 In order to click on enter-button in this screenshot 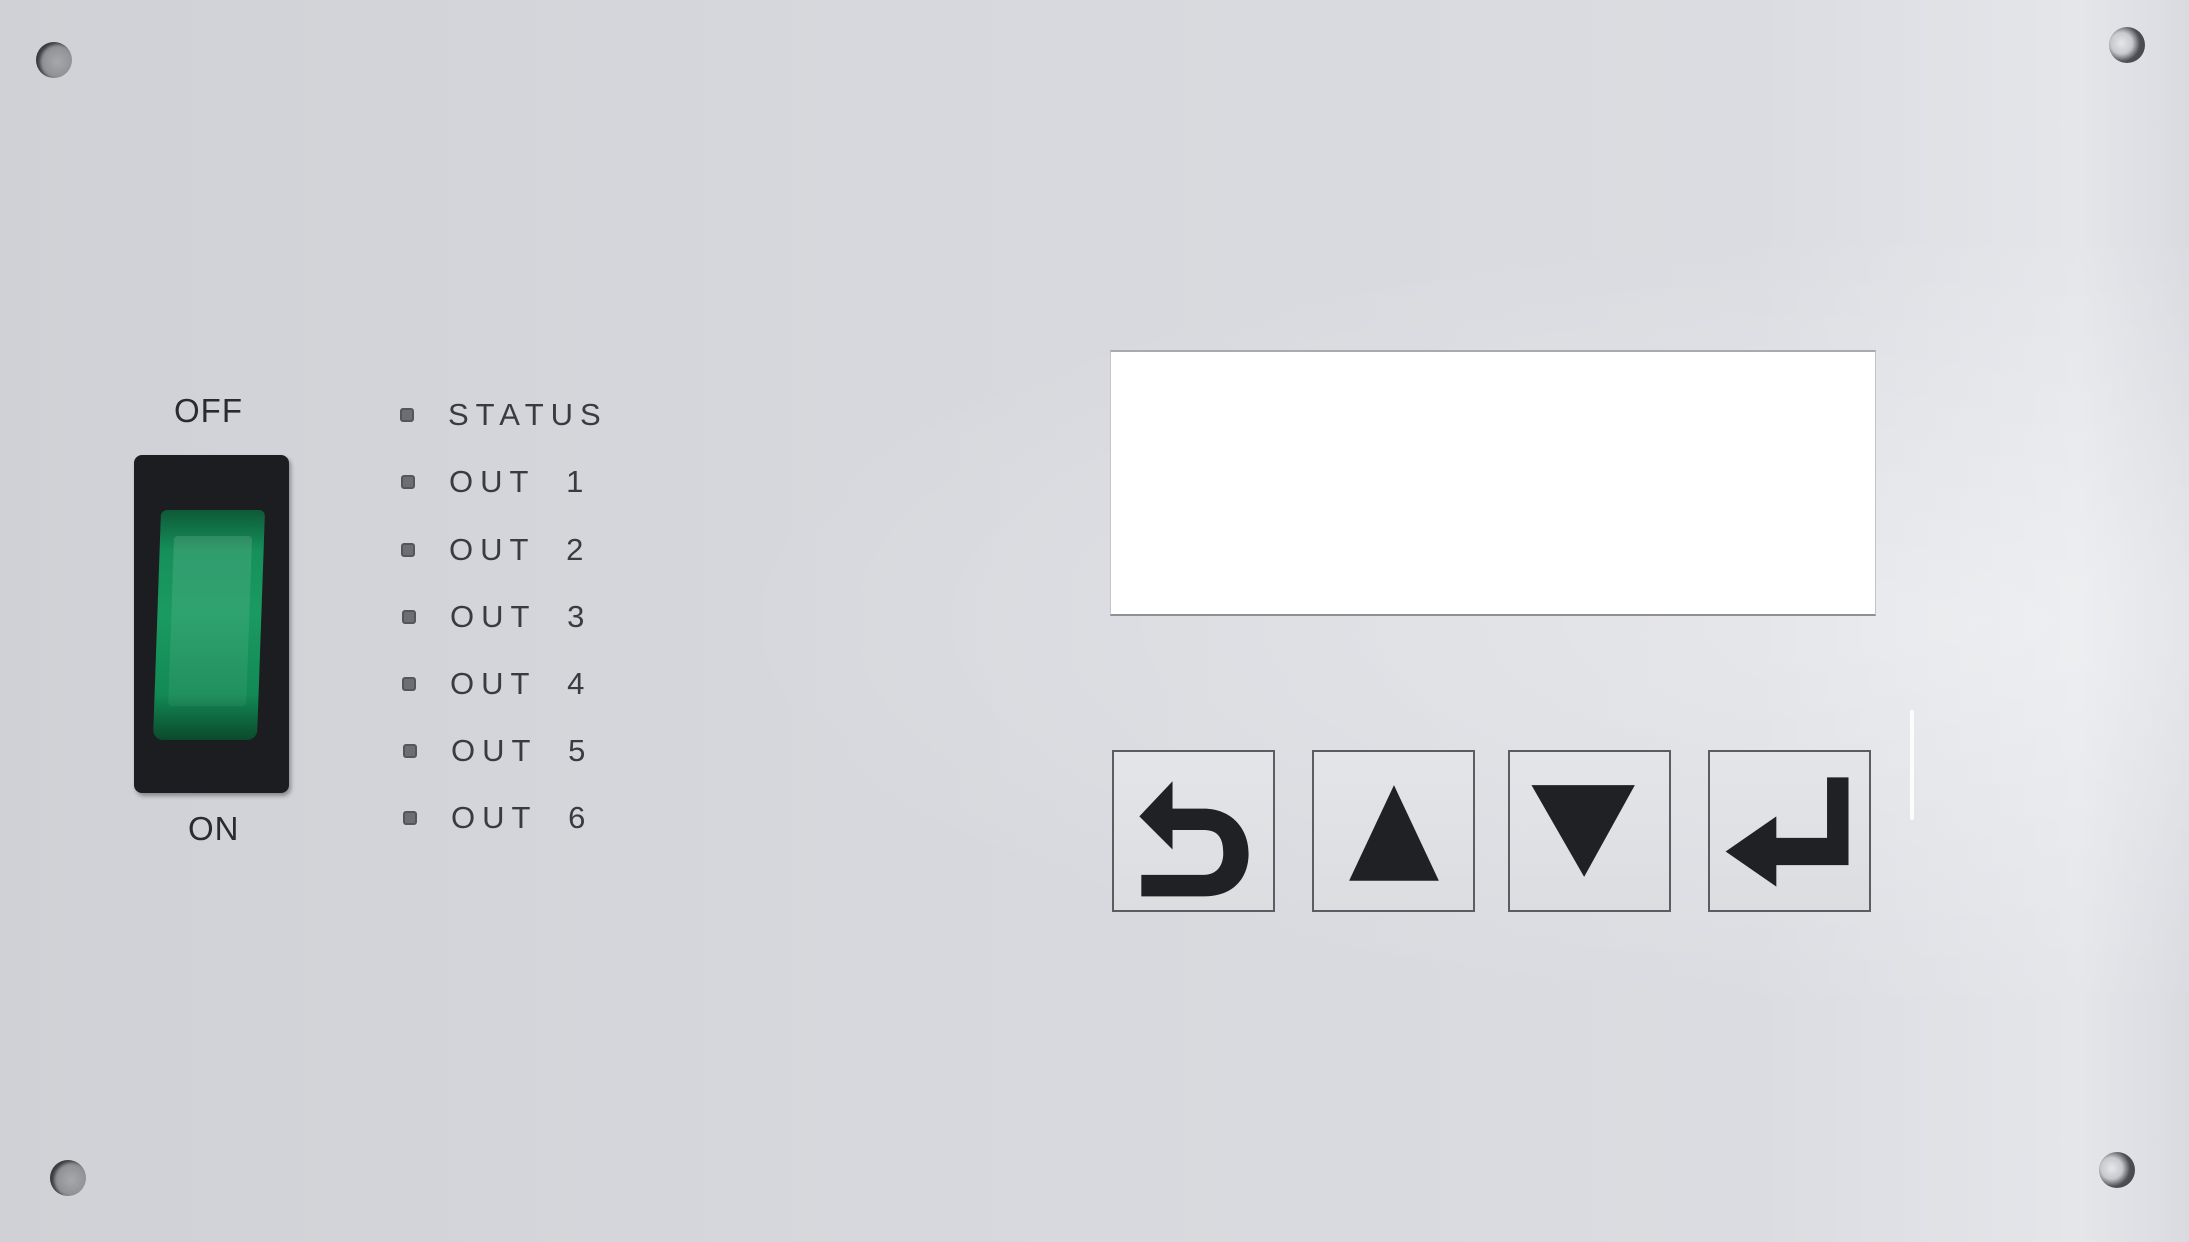, I will do `click(1789, 831)`.